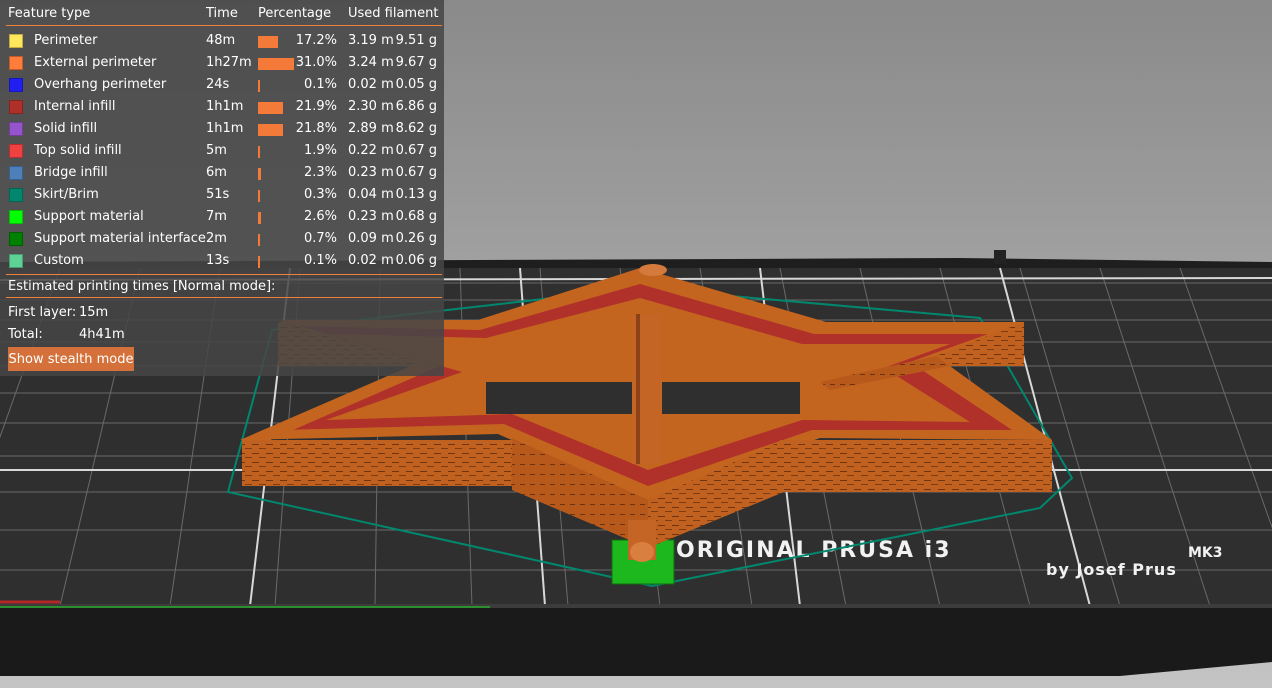  Describe the element at coordinates (216, 216) in the screenshot. I see `feature-time: 7m` at that location.